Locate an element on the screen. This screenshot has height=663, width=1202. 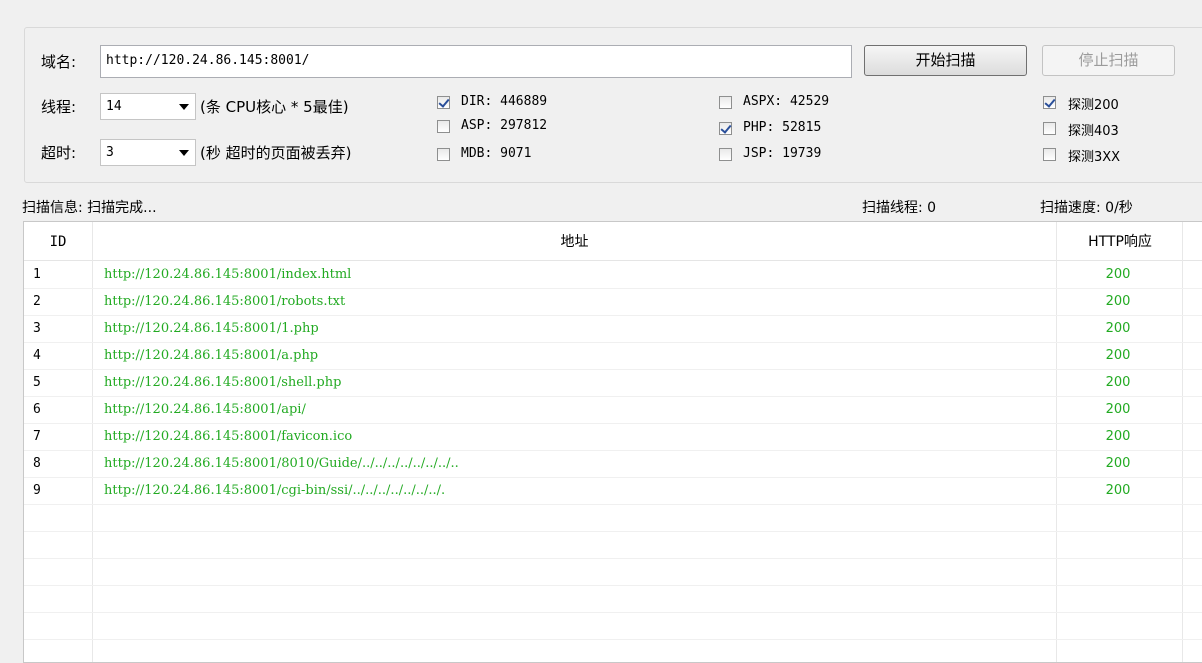
mdb-checkbox is located at coordinates (443, 154).